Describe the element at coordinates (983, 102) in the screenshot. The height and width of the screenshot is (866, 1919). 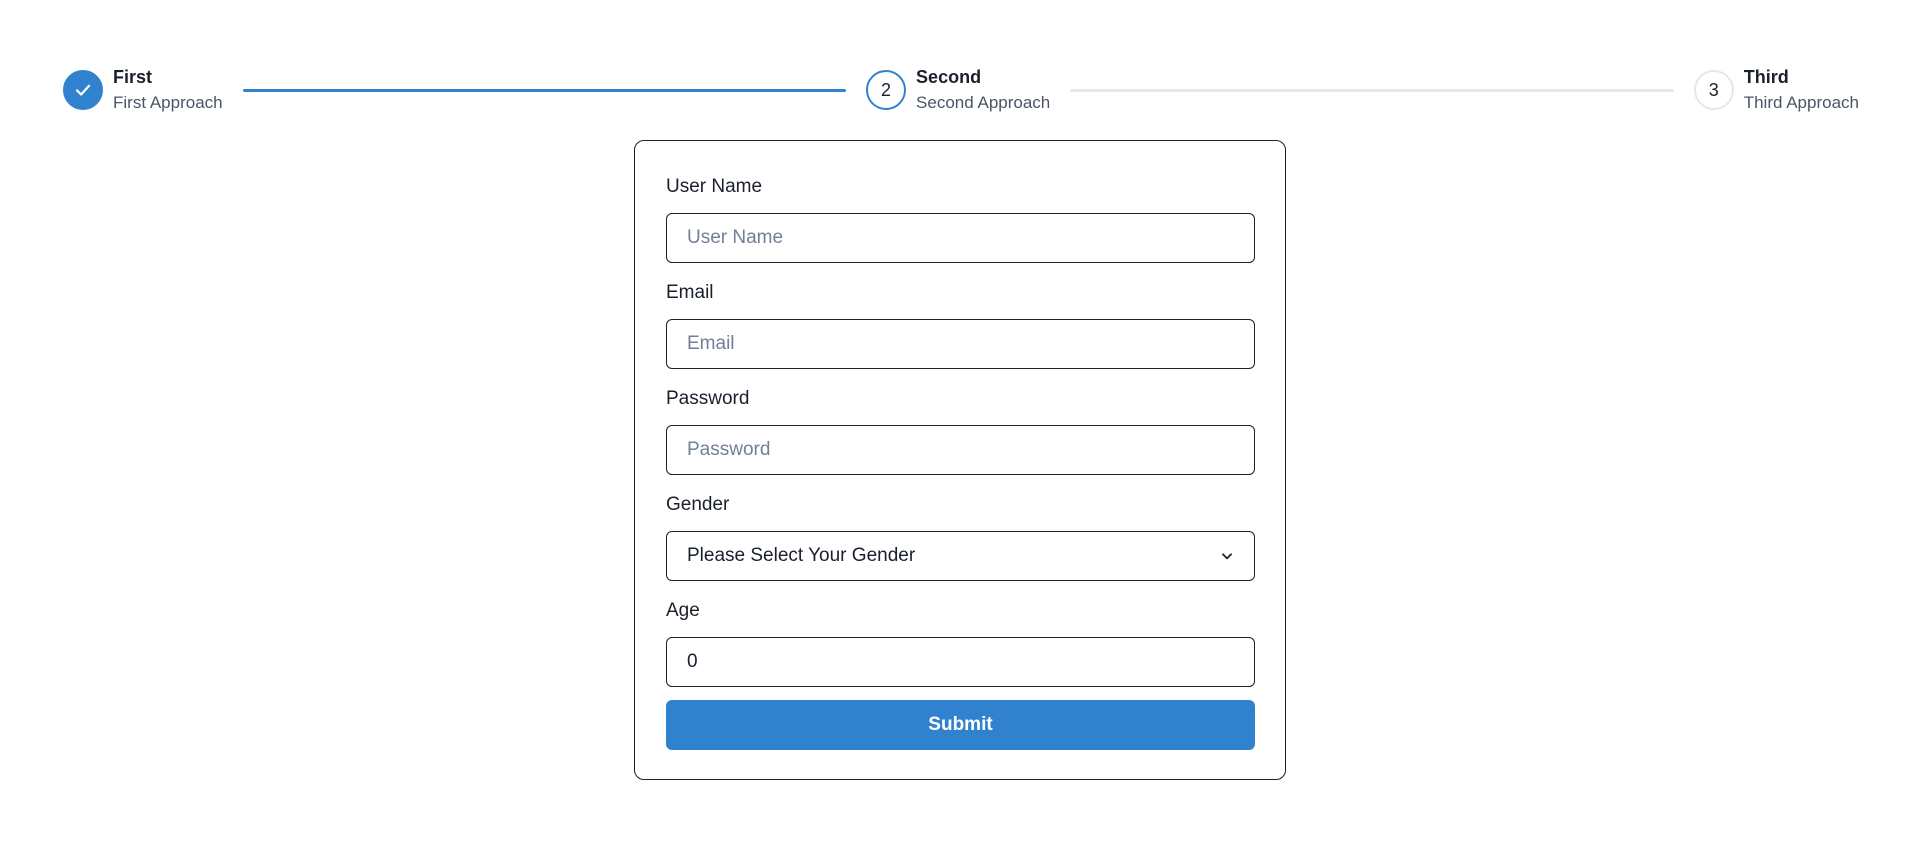
I see `step-description: Second Approach` at that location.